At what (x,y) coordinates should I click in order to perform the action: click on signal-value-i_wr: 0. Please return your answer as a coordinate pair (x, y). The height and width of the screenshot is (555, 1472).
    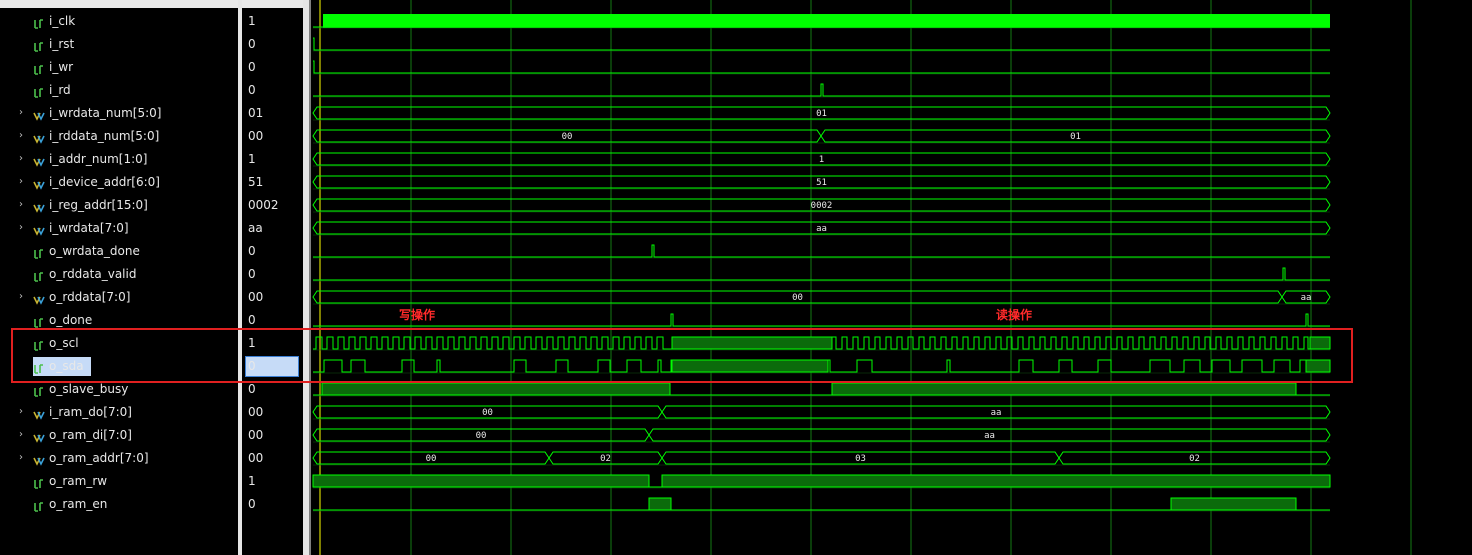
    Looking at the image, I should click on (252, 67).